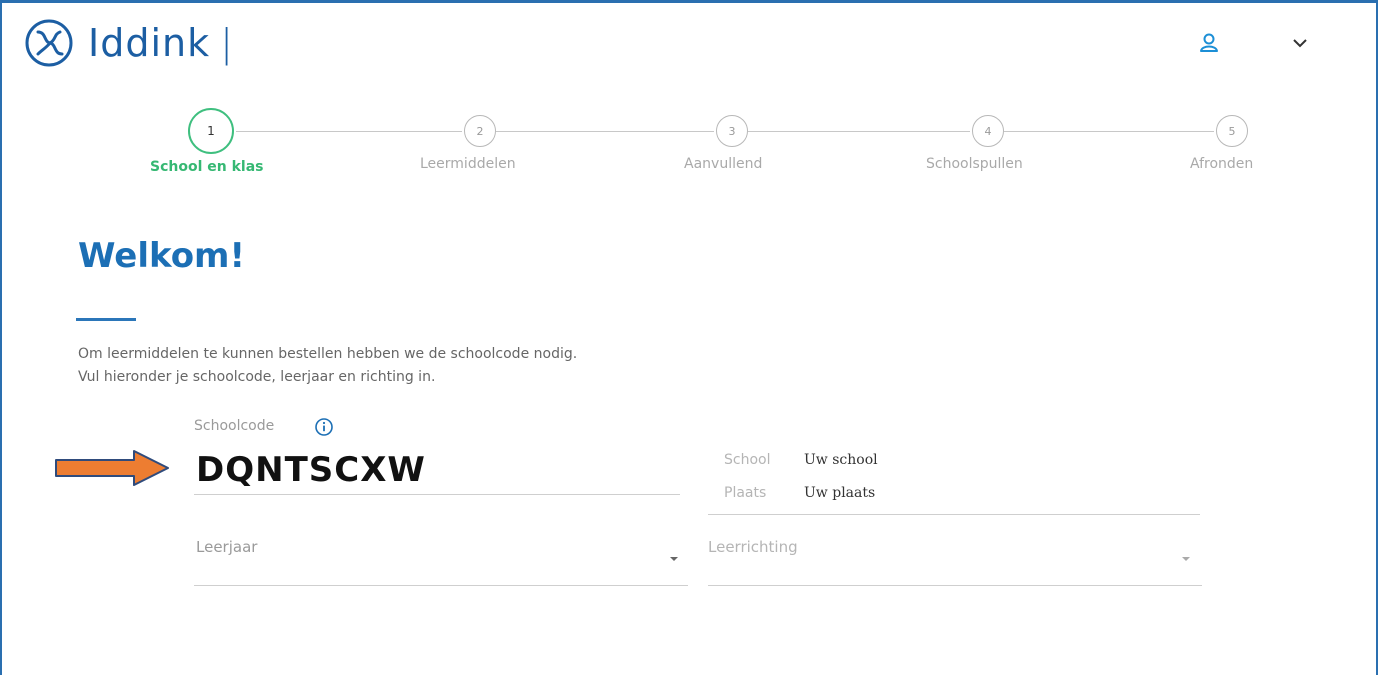  I want to click on step-3-label: Aanvullend, so click(723, 164).